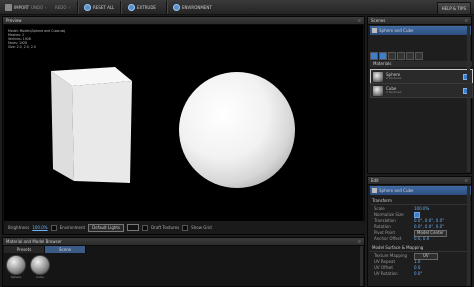  I want to click on sphere-model, so click(237, 130).